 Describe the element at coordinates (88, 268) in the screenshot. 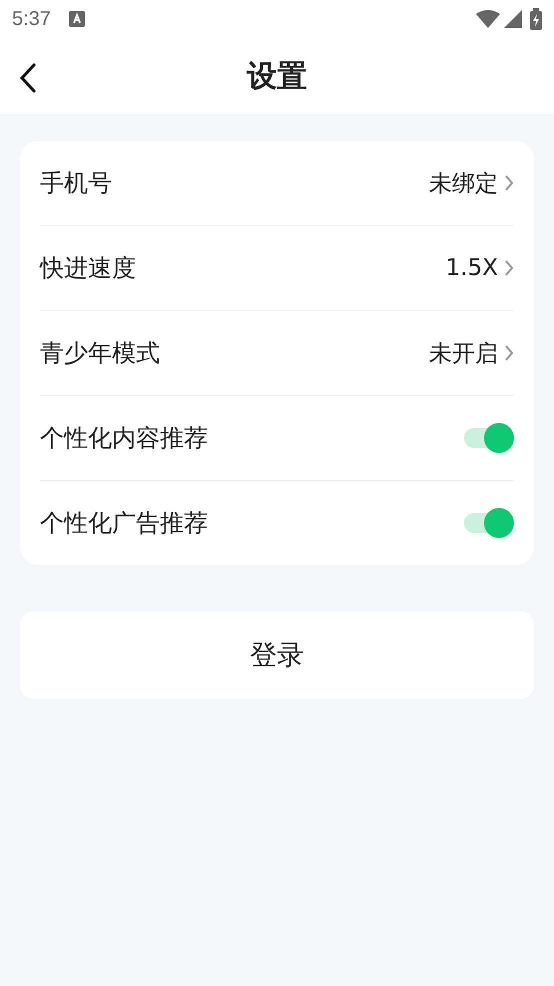

I see `setting-label: 快进速度` at that location.